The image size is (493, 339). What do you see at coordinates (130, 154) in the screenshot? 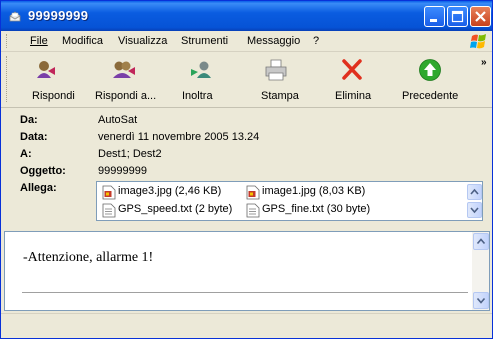
I see `to-value: Dest1; Dest2` at bounding box center [130, 154].